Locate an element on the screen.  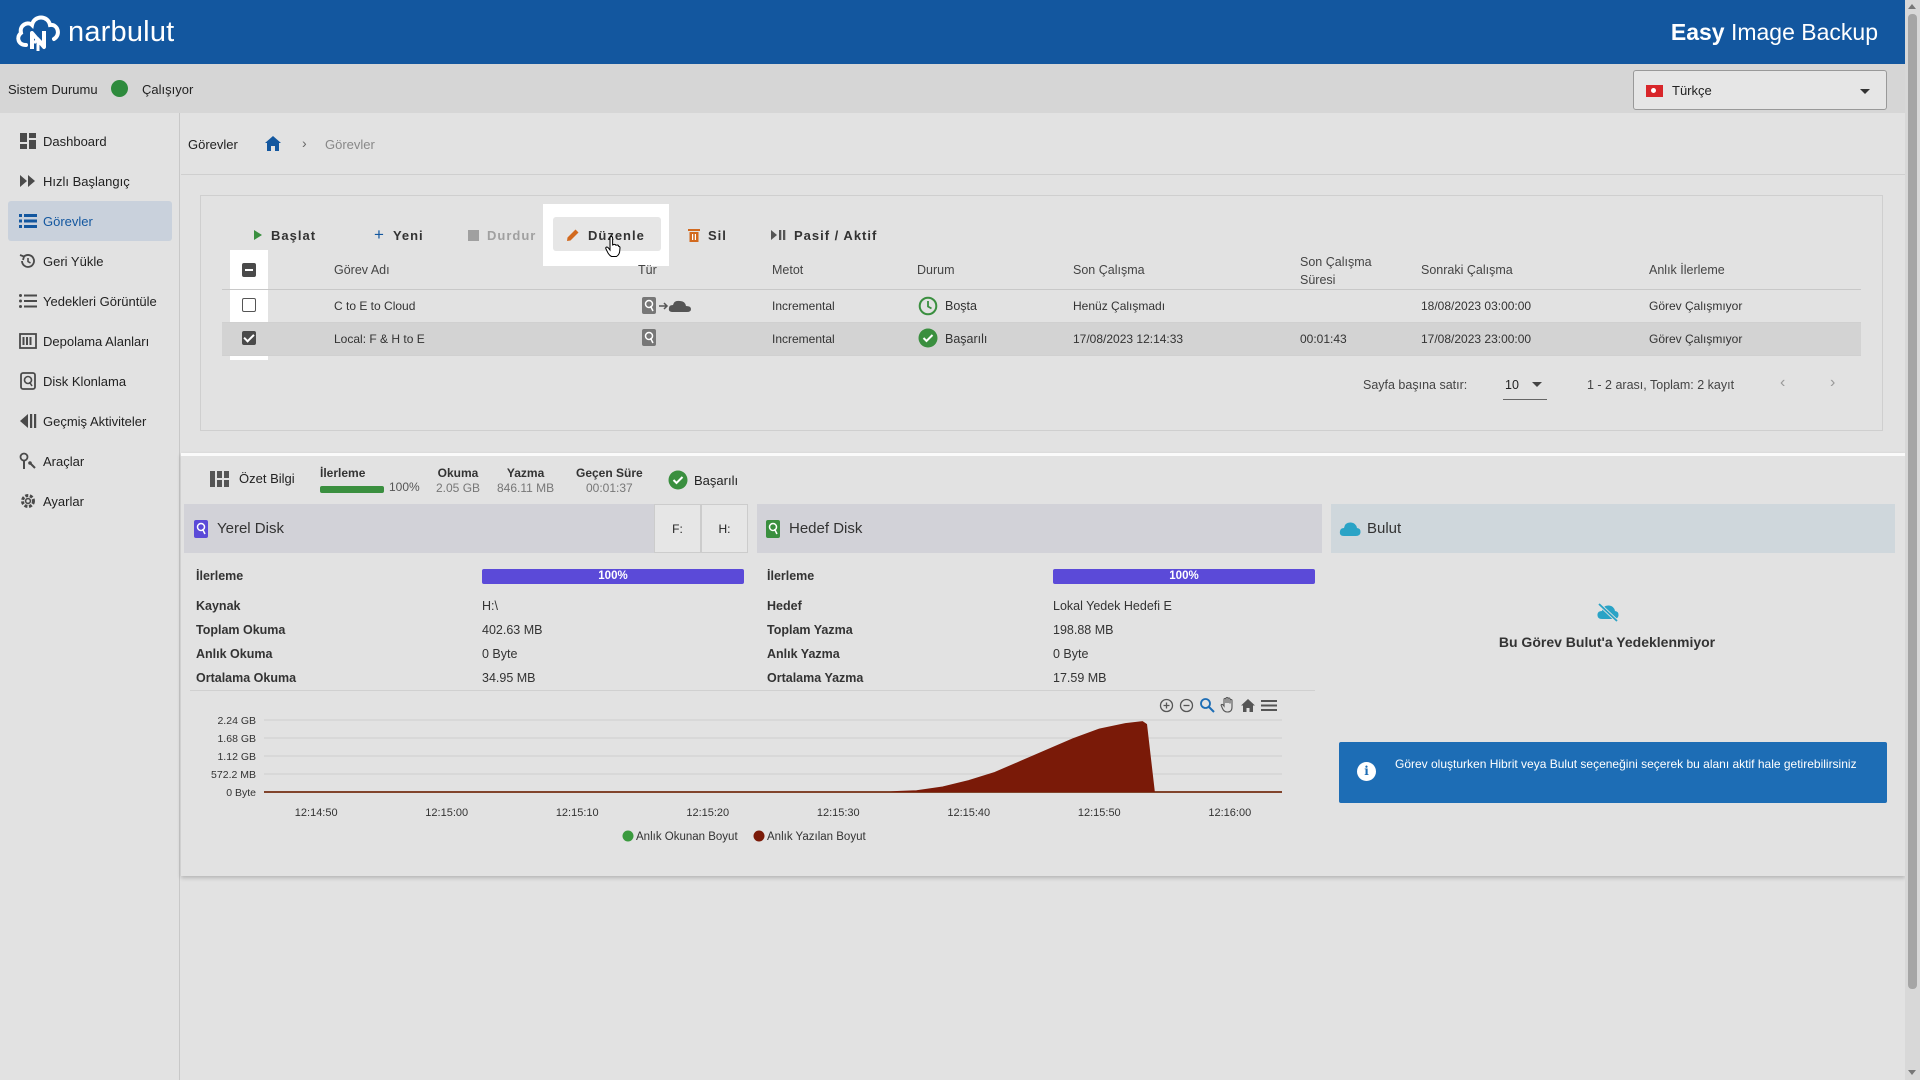
task-status: Boşta is located at coordinates (961, 306).